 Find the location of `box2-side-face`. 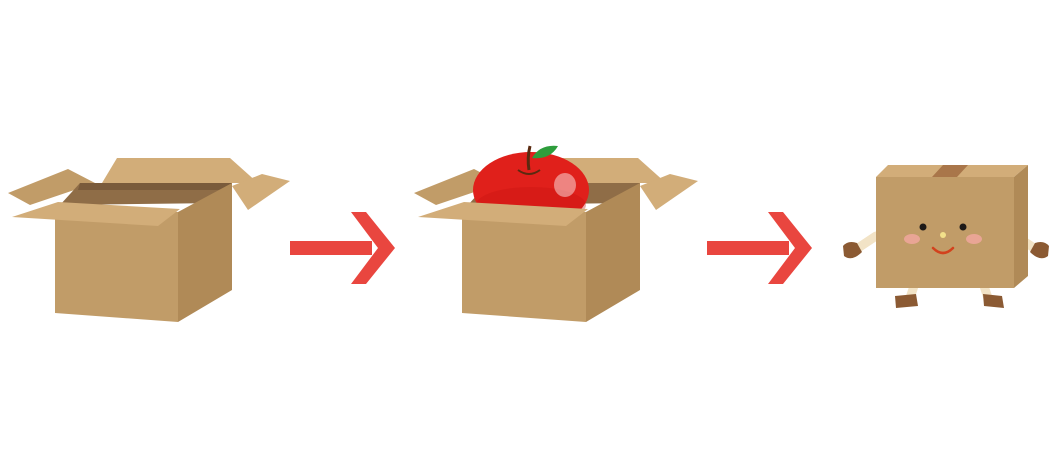

box2-side-face is located at coordinates (613, 252).